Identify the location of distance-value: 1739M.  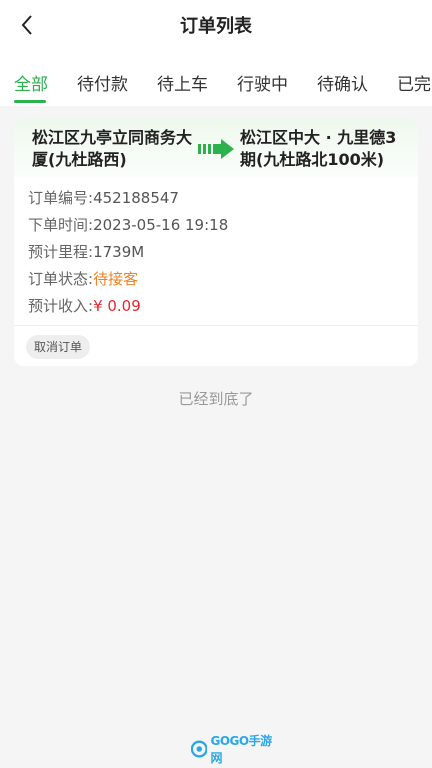
(119, 252).